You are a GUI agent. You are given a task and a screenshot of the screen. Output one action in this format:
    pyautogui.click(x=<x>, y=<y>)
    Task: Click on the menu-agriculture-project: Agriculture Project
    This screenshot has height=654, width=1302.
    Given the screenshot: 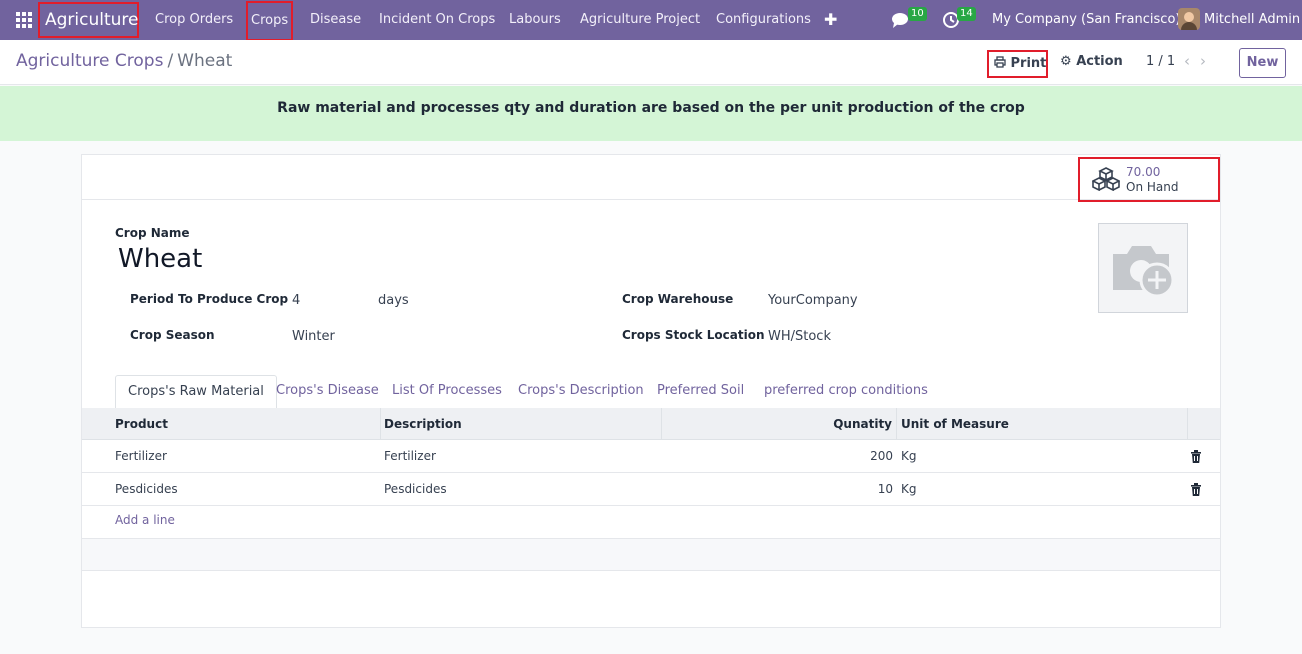 What is the action you would take?
    pyautogui.click(x=640, y=20)
    